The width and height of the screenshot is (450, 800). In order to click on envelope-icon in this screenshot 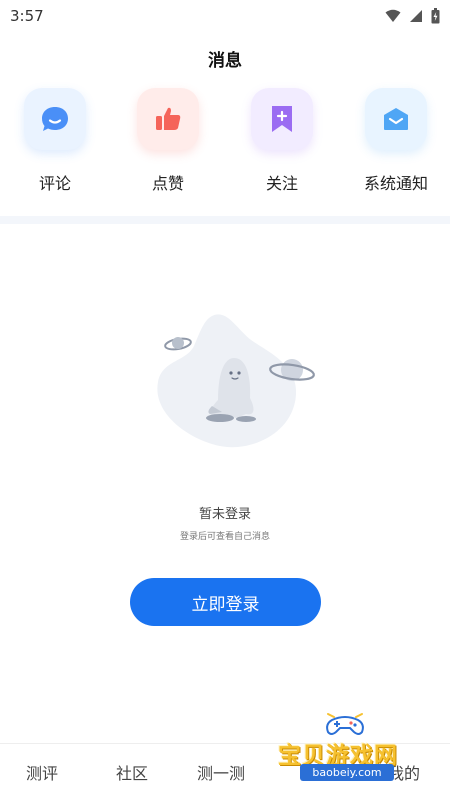, I will do `click(396, 119)`.